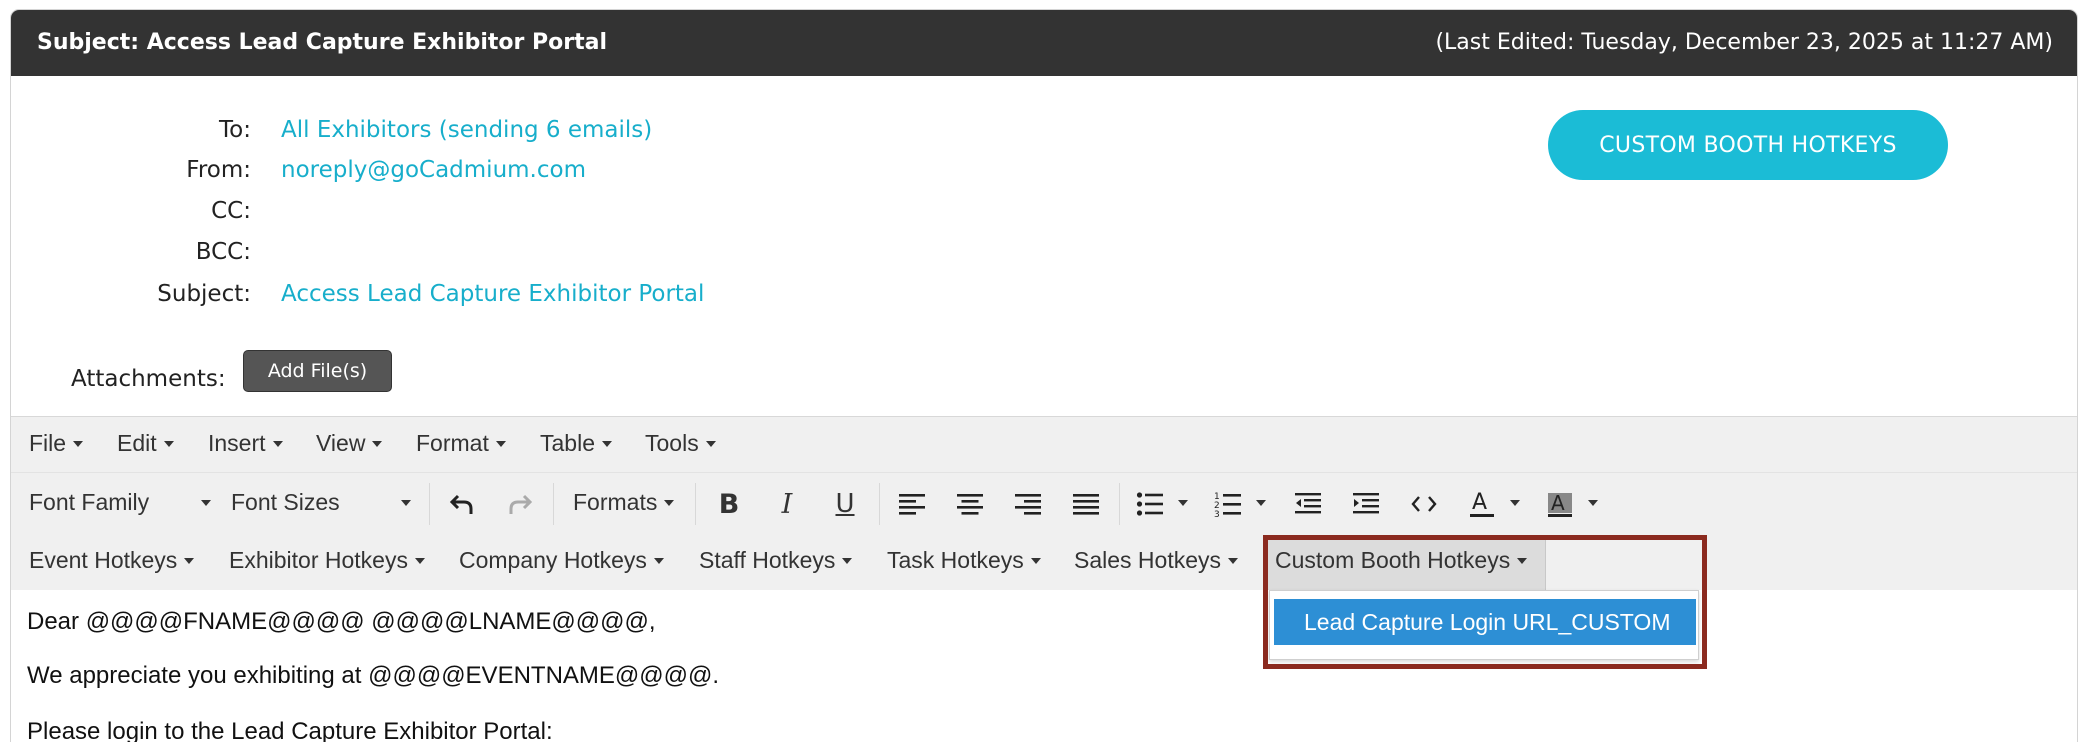 This screenshot has height=742, width=2083. I want to click on custom-booth-hotkeys-button: CUSTOM BOOTH HOTKEYS, so click(1748, 145).